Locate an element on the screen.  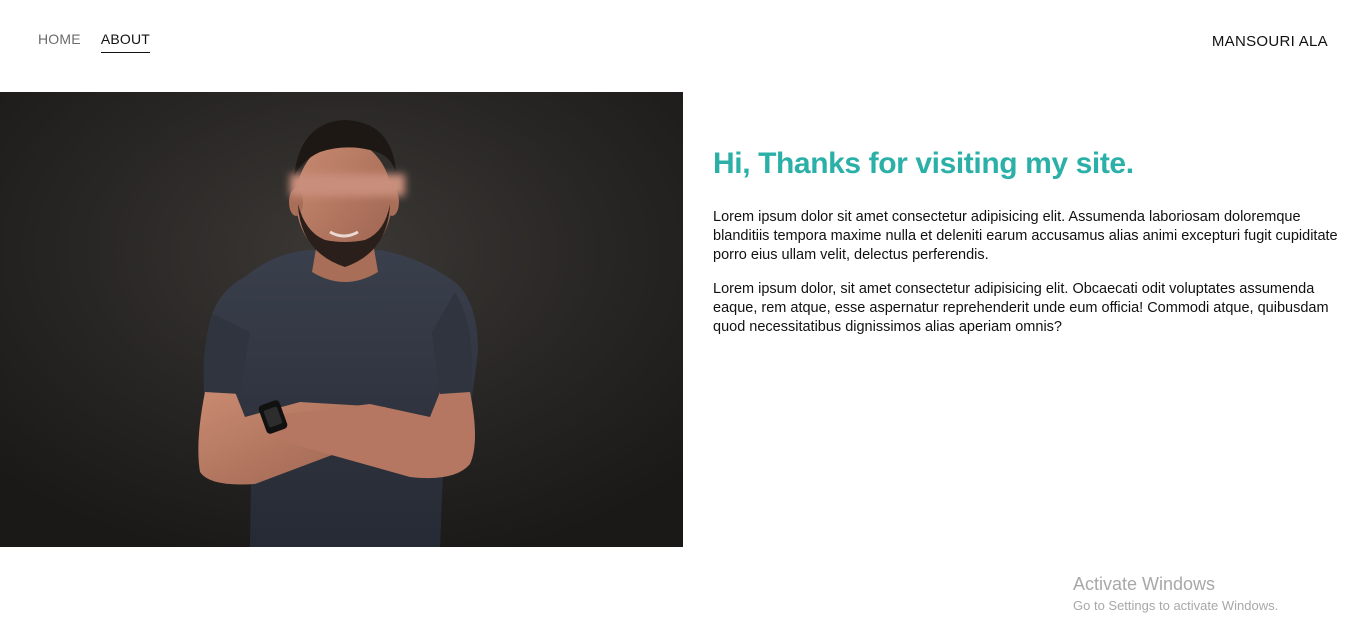
watermark-title: Activate Windows is located at coordinates (1144, 584).